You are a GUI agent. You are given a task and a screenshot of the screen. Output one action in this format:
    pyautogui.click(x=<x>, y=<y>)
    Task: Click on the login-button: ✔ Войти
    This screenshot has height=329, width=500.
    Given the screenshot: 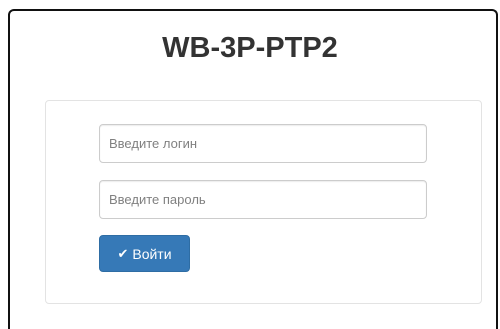 What is the action you would take?
    pyautogui.click(x=144, y=253)
    